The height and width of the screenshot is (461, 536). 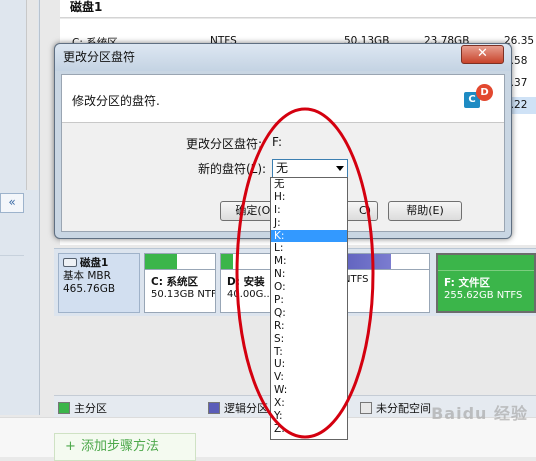 What do you see at coordinates (32, 95) in the screenshot?
I see `left-scrollbar` at bounding box center [32, 95].